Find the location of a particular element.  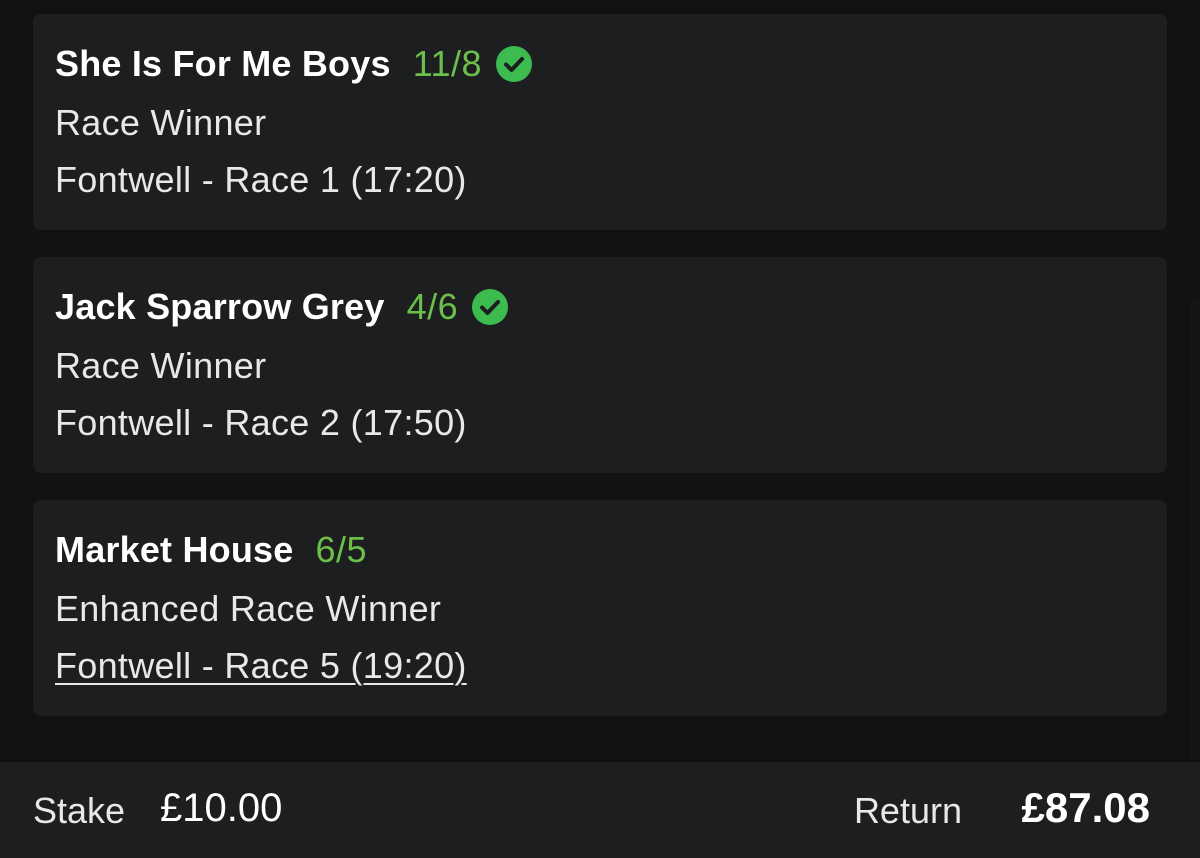

event-name: Fontwell - Race 1 (17:20) is located at coordinates (261, 179).